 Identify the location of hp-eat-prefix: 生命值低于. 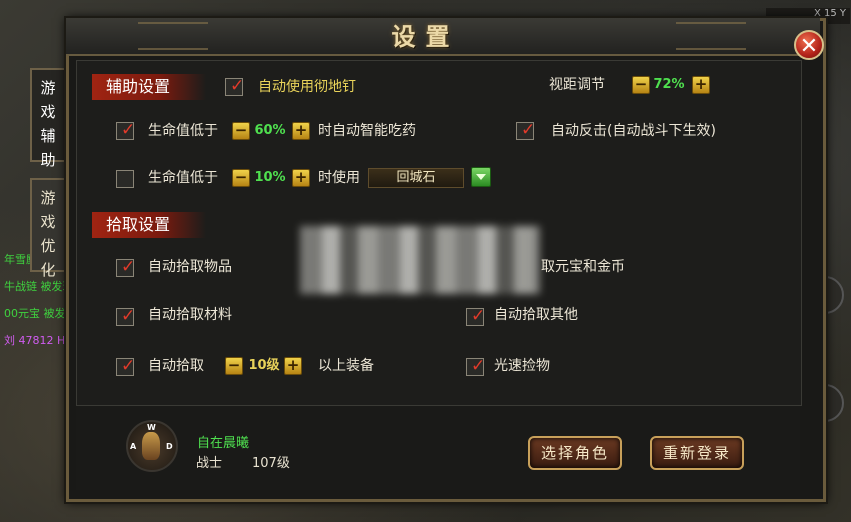
(183, 131).